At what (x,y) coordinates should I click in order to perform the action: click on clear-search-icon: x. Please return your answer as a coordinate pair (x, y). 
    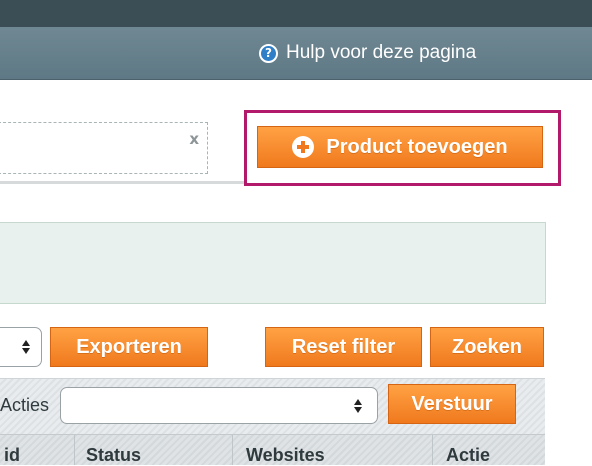
    Looking at the image, I should click on (194, 139).